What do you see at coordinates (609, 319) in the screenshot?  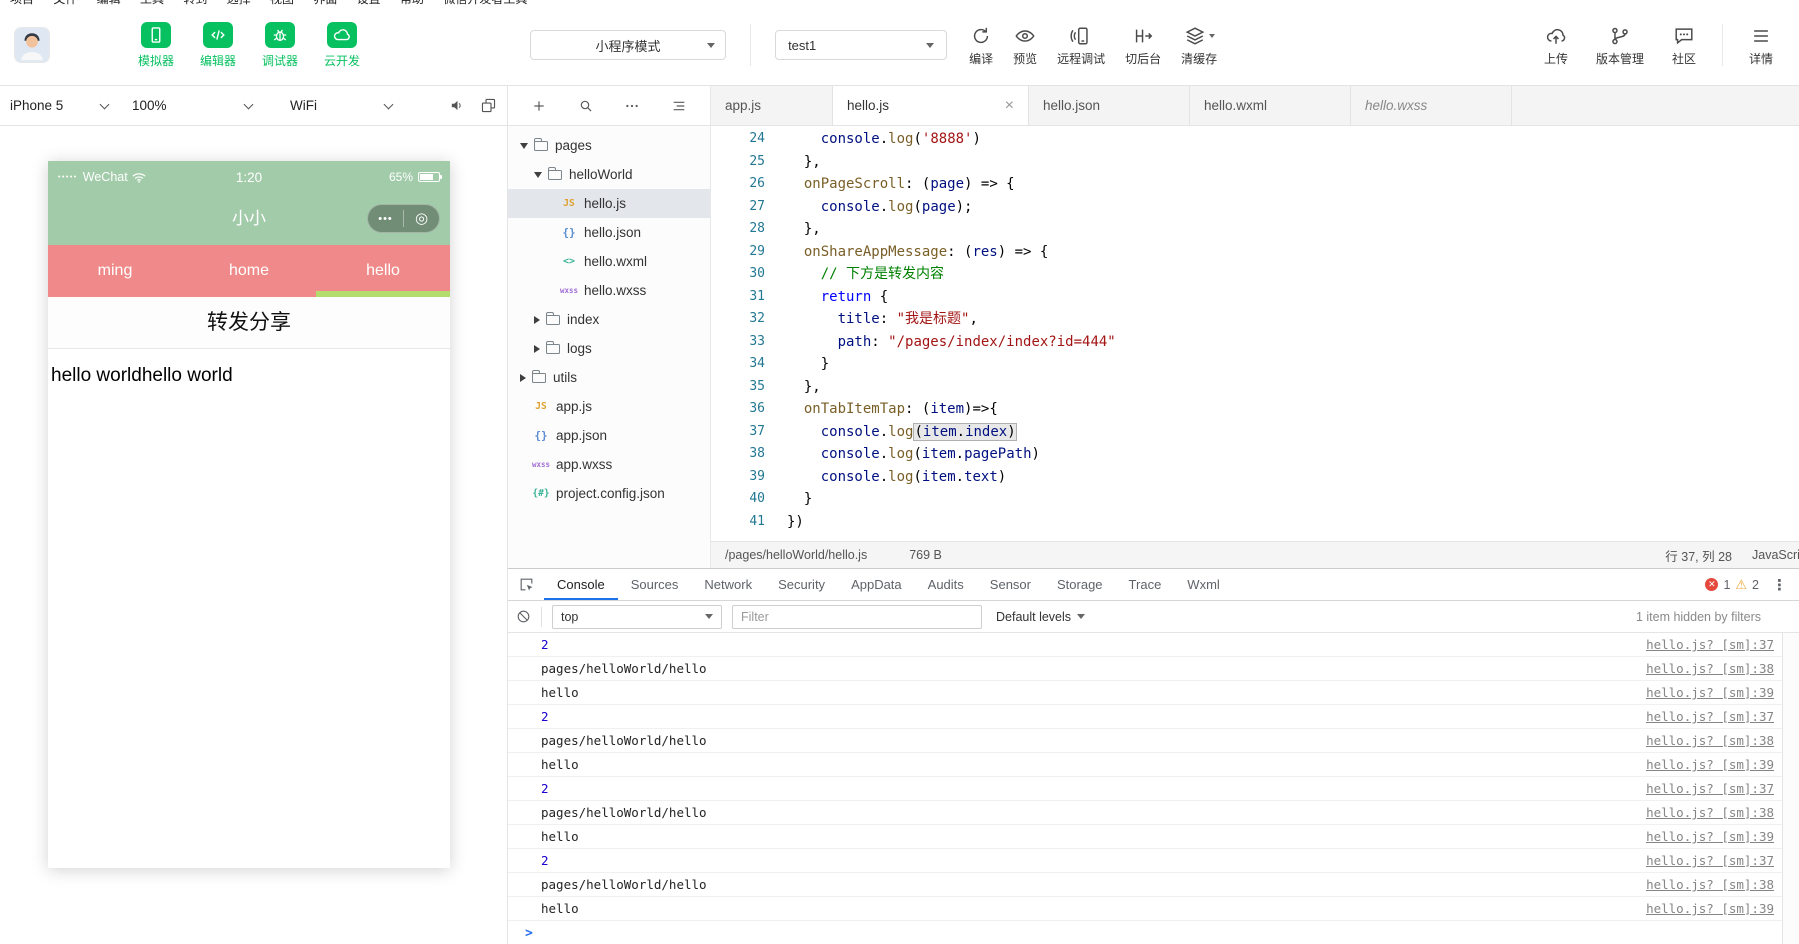 I see `tree-item-index: index` at bounding box center [609, 319].